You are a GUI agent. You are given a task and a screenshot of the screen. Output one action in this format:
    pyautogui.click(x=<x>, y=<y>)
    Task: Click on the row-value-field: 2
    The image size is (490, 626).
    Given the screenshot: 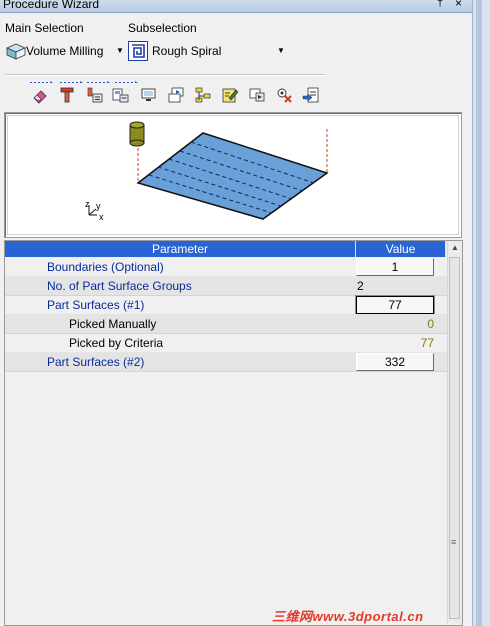 What is the action you would take?
    pyautogui.click(x=360, y=286)
    